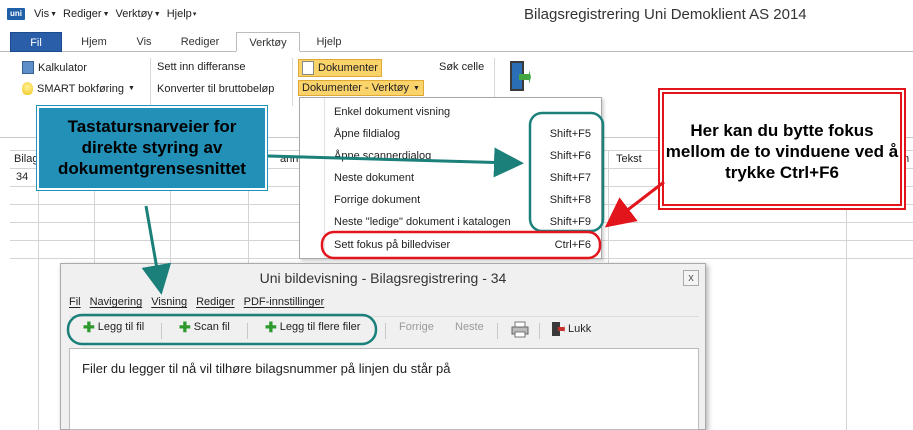 The height and width of the screenshot is (430, 913). Describe the element at coordinates (466, 200) in the screenshot. I see `menu-item-forrige-dokument: Forrige dokument Shift+F8` at that location.